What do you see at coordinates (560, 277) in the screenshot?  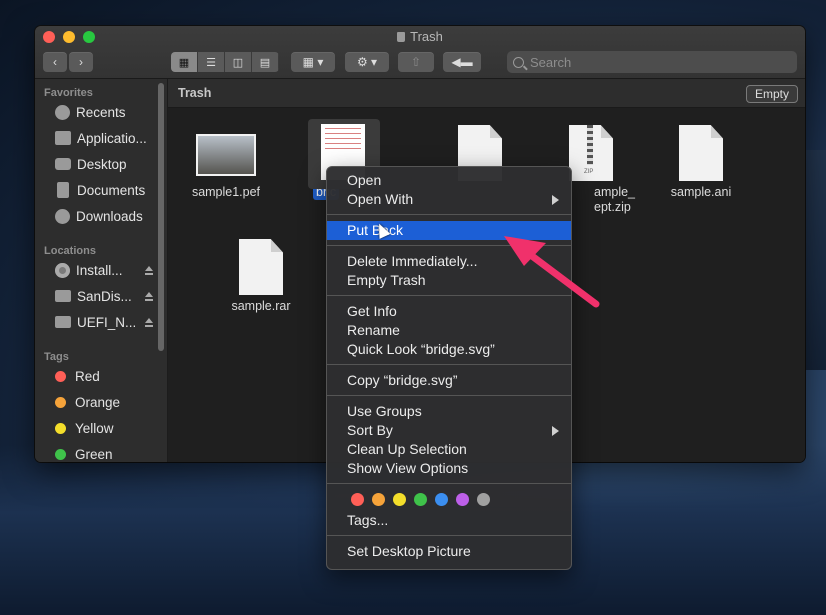 I see `arrow-shaft` at bounding box center [560, 277].